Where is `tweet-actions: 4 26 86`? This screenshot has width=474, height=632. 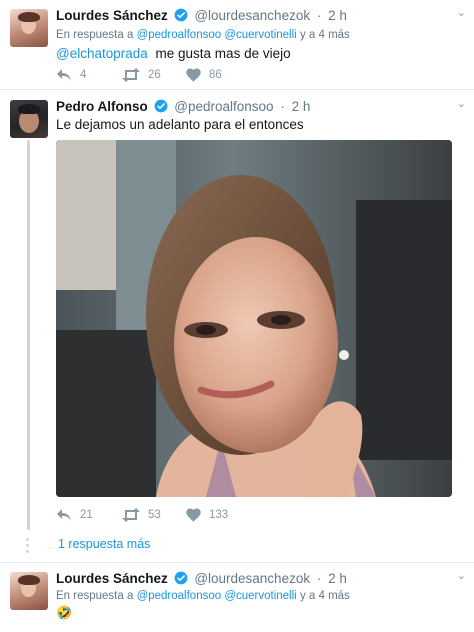 tweet-actions: 4 26 86 is located at coordinates (186, 77).